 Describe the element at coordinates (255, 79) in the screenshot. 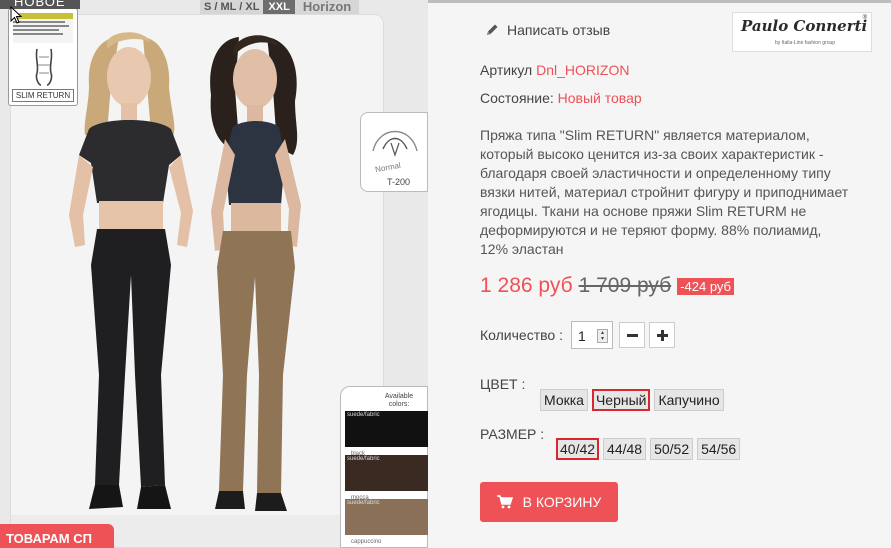

I see `right-model-face` at that location.